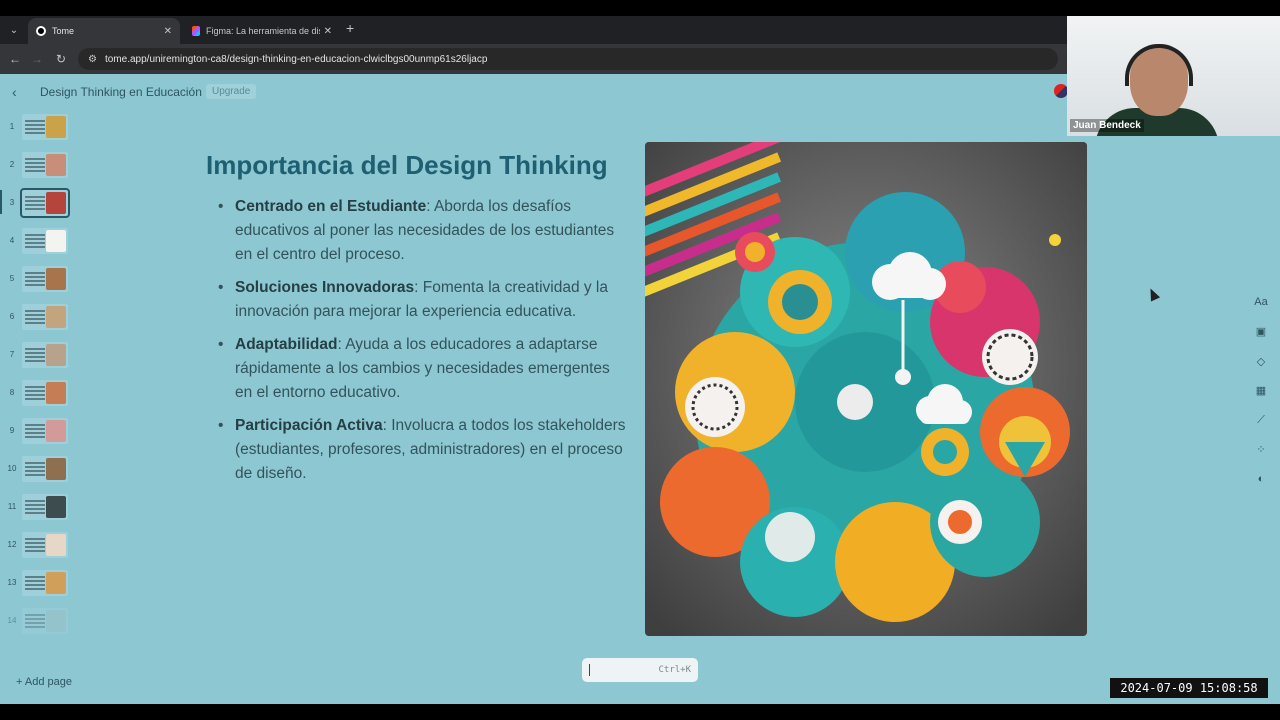 Image resolution: width=1280 pixels, height=720 pixels. Describe the element at coordinates (1153, 294) in the screenshot. I see `mouse-cursor-icon` at that location.